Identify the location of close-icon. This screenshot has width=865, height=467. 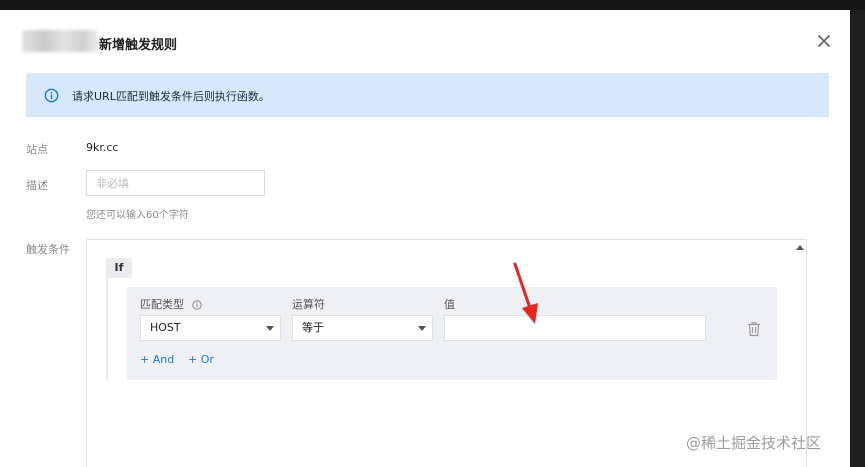
(824, 41).